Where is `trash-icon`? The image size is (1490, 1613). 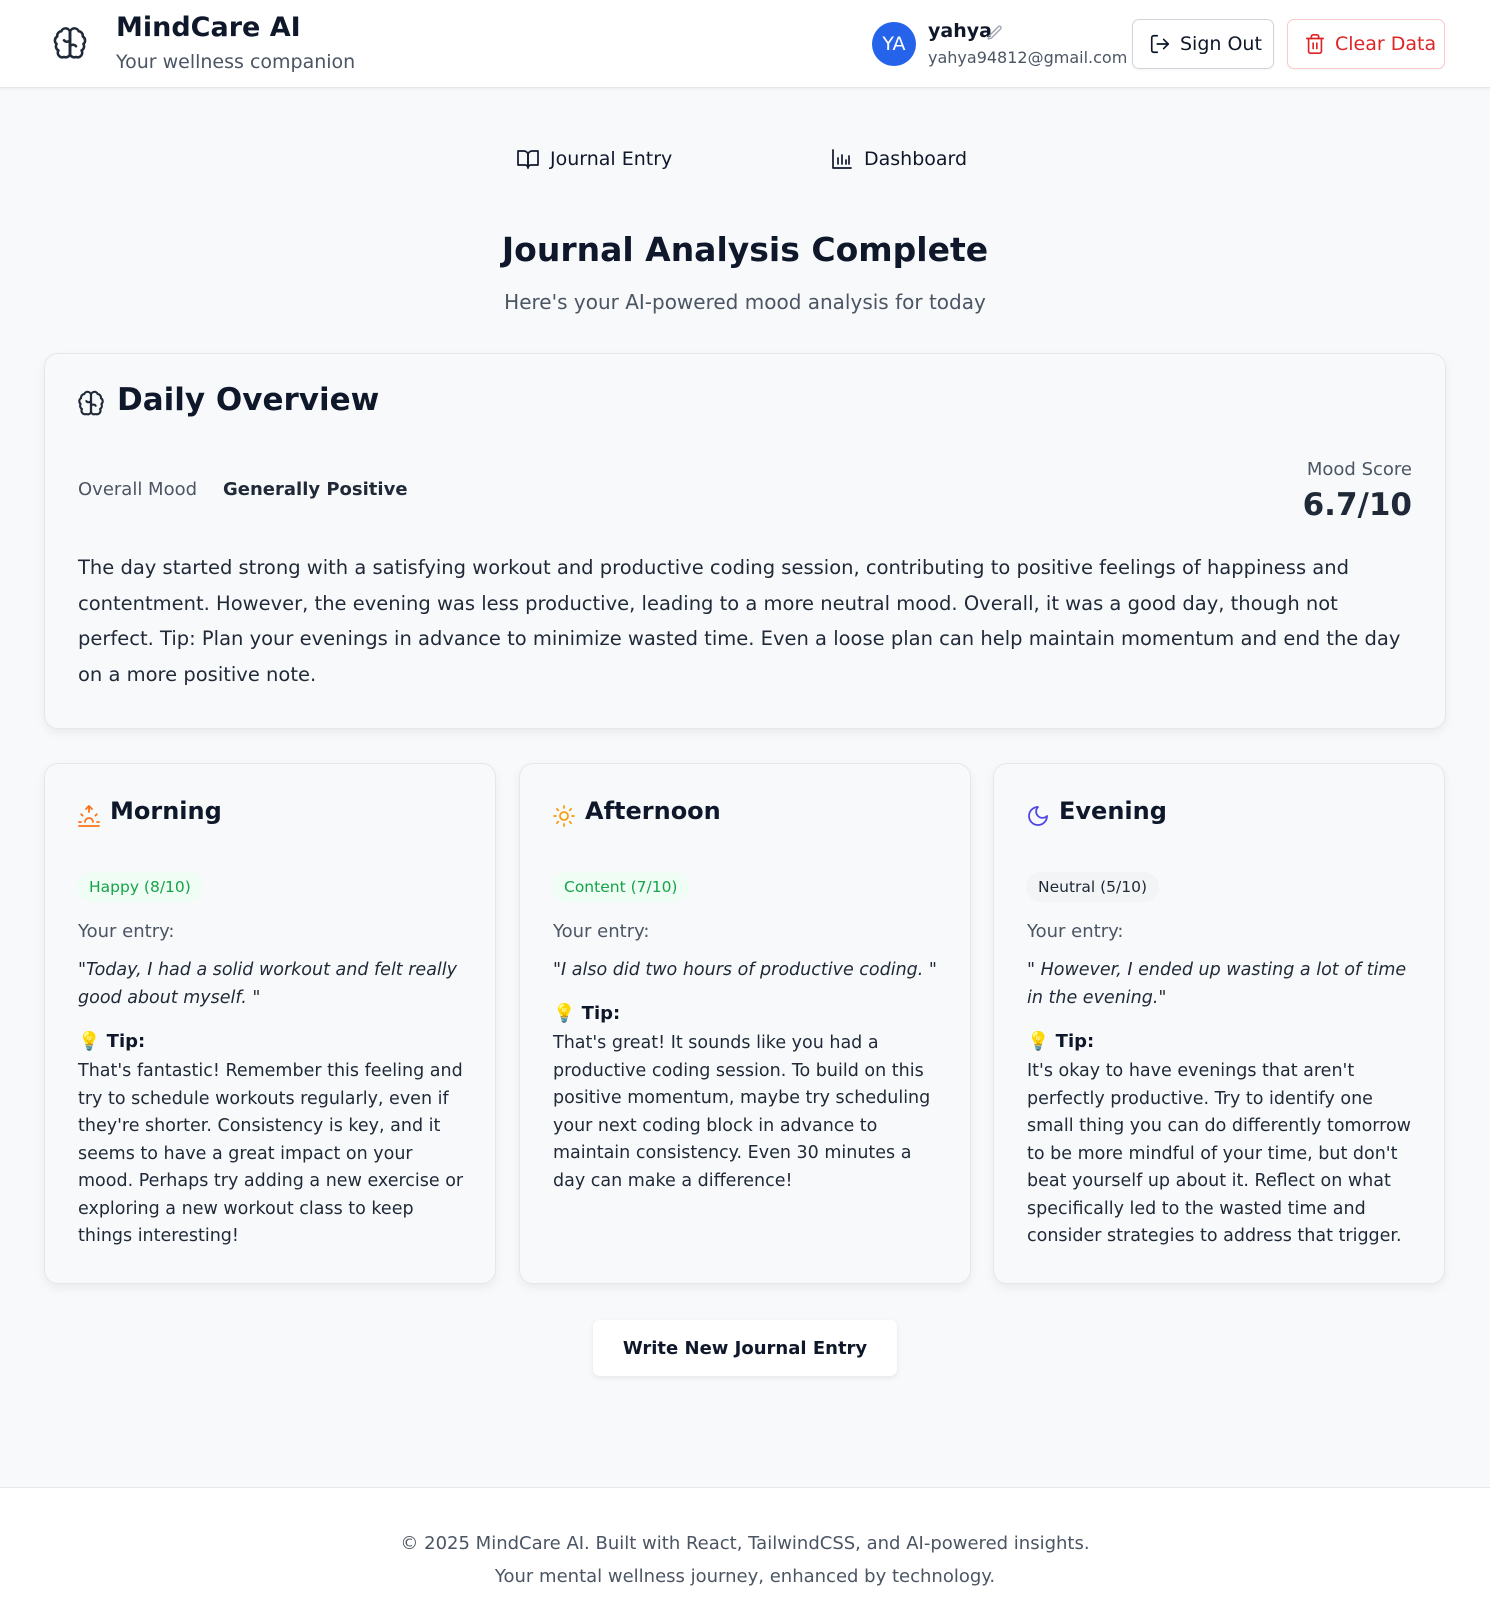 trash-icon is located at coordinates (1315, 44).